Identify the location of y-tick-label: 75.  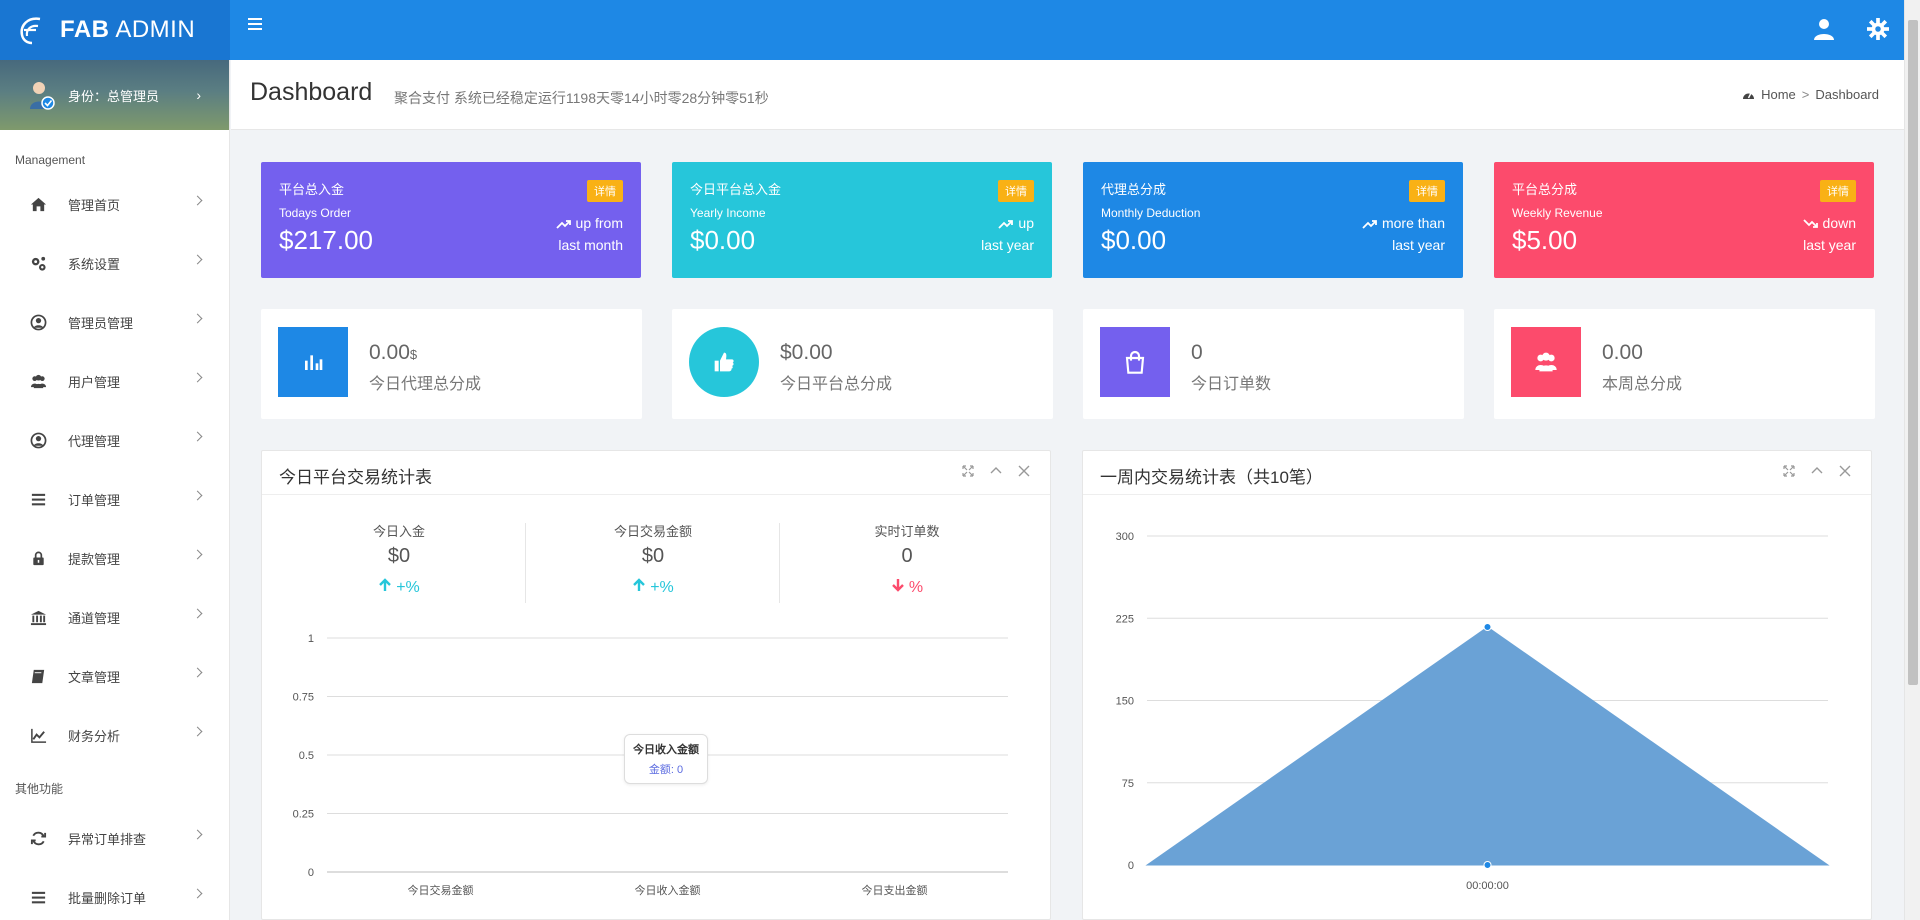
(1128, 784).